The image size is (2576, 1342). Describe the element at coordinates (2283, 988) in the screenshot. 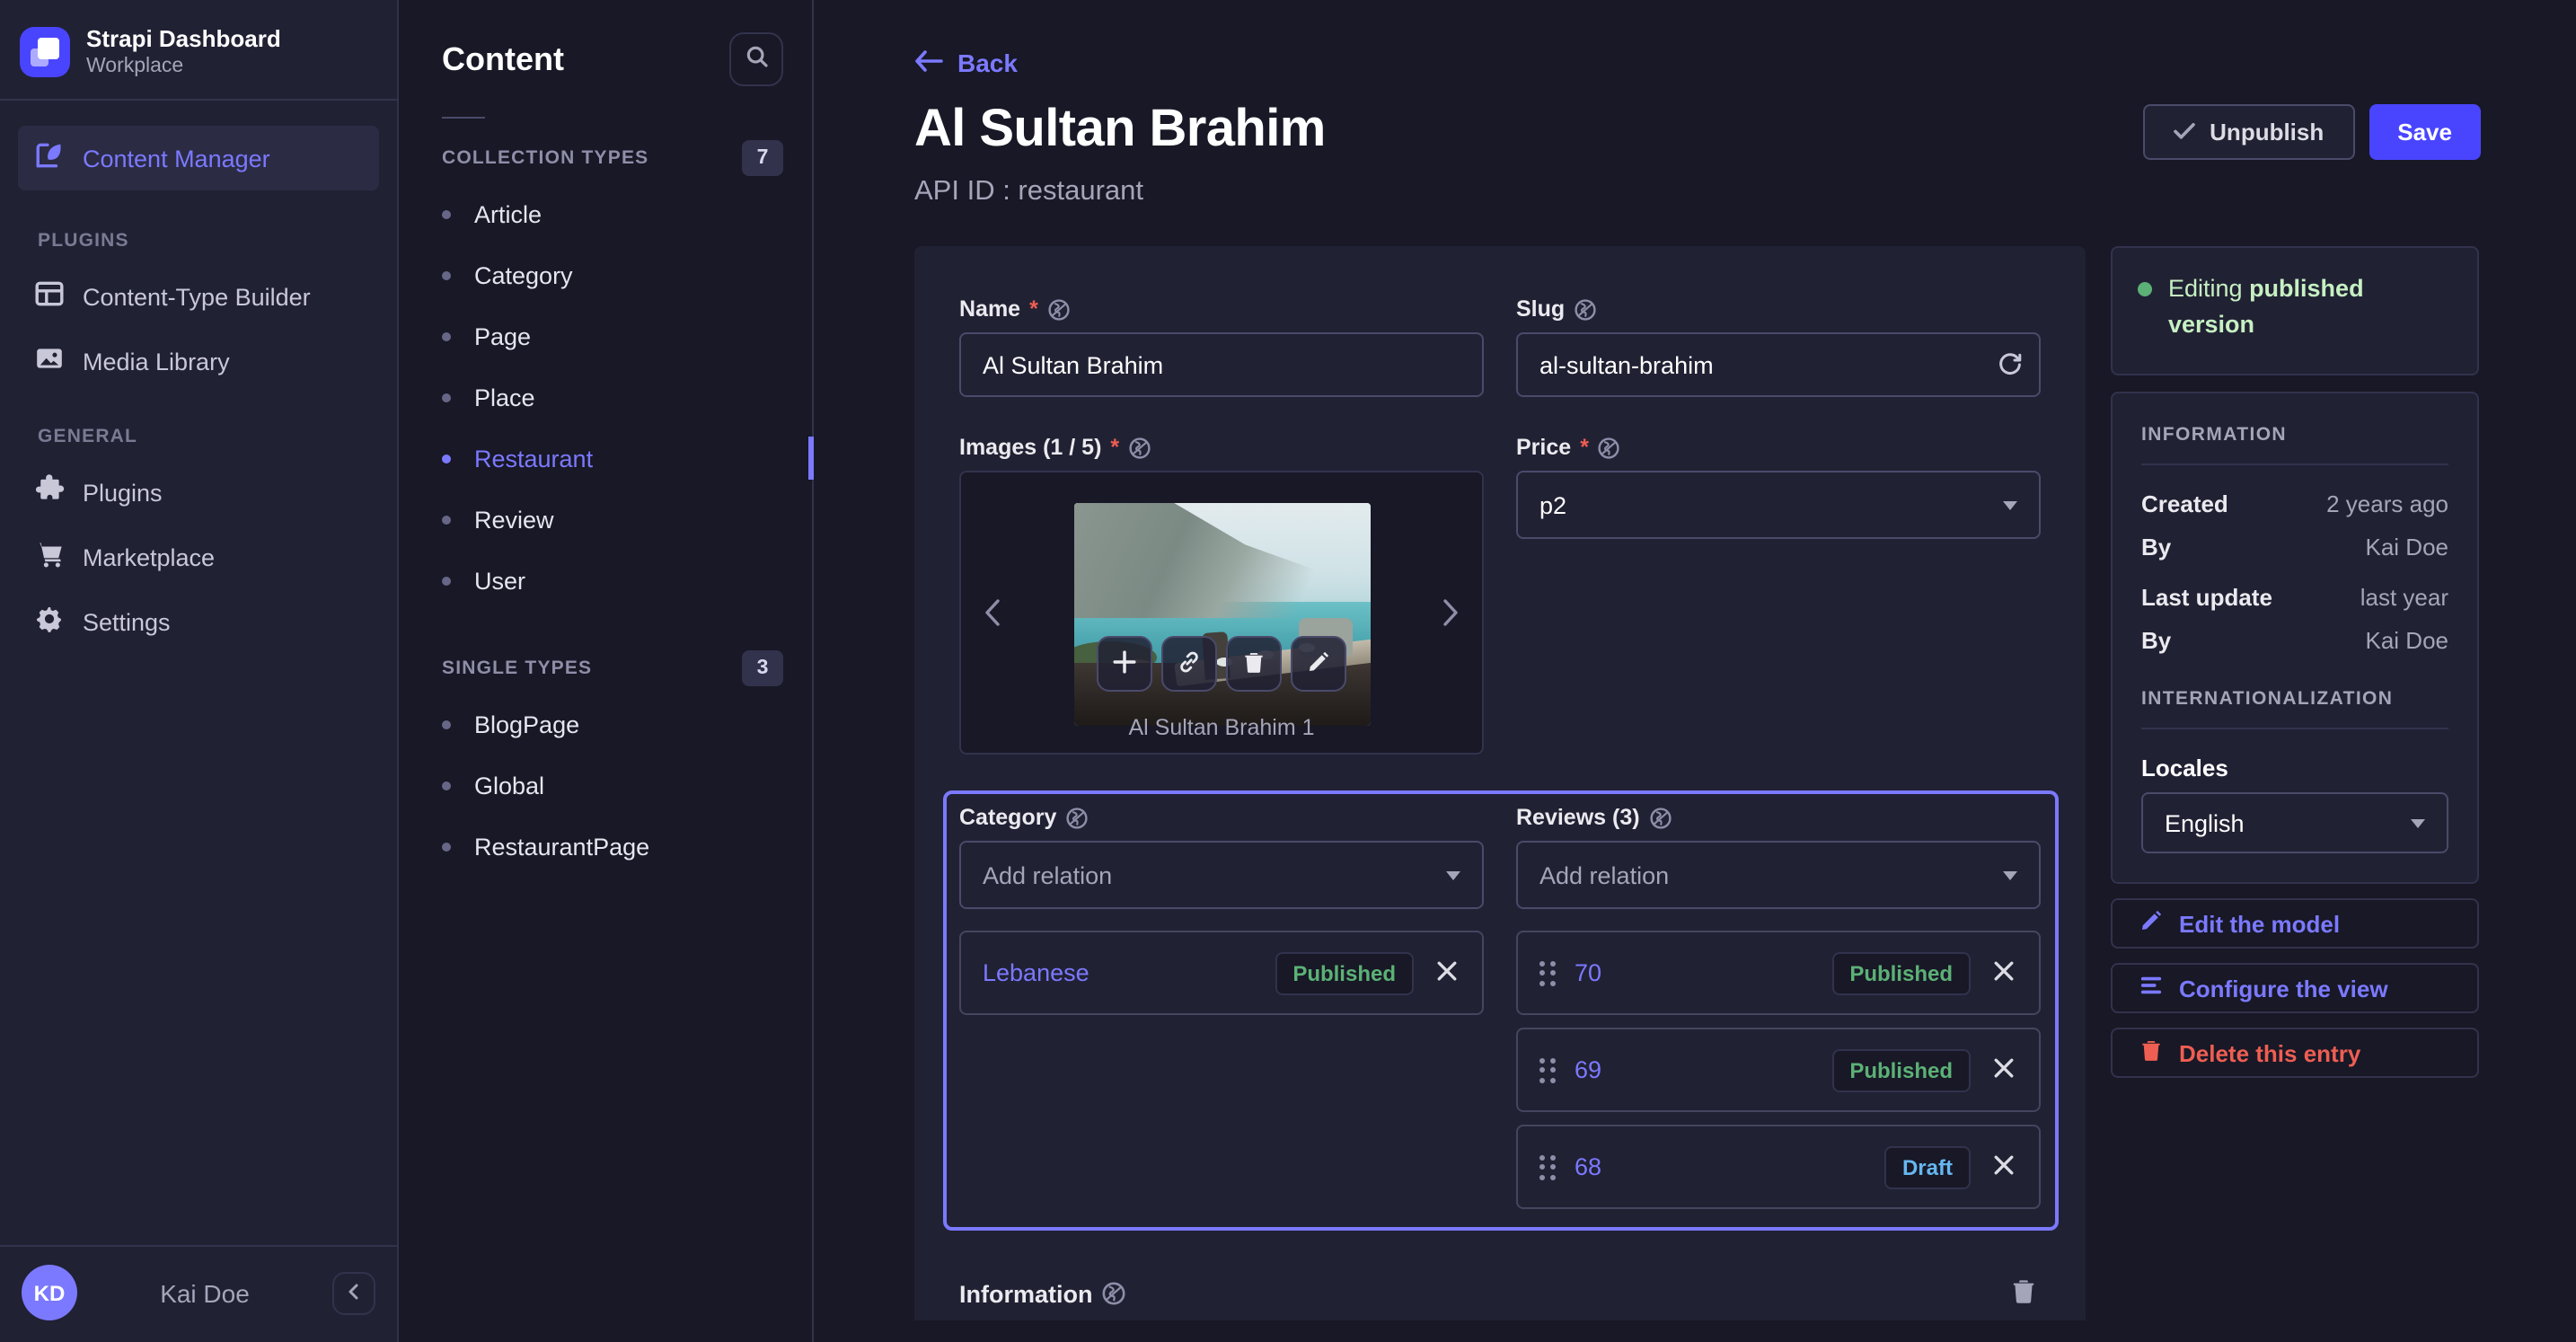

I see `configure-view-label: Configure the view` at that location.